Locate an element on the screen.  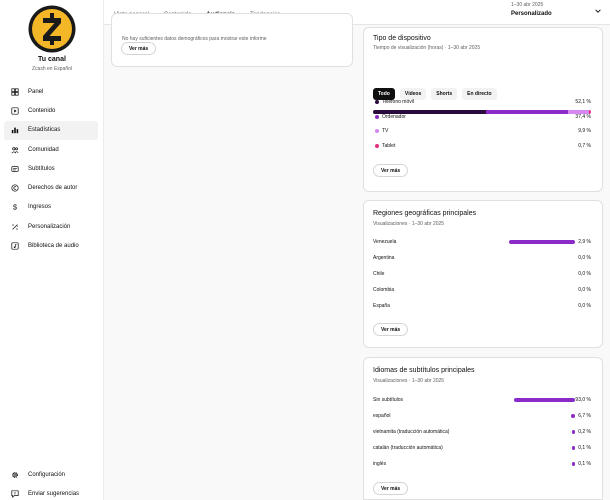
channel-handle: Zcash en Español is located at coordinates (52, 69).